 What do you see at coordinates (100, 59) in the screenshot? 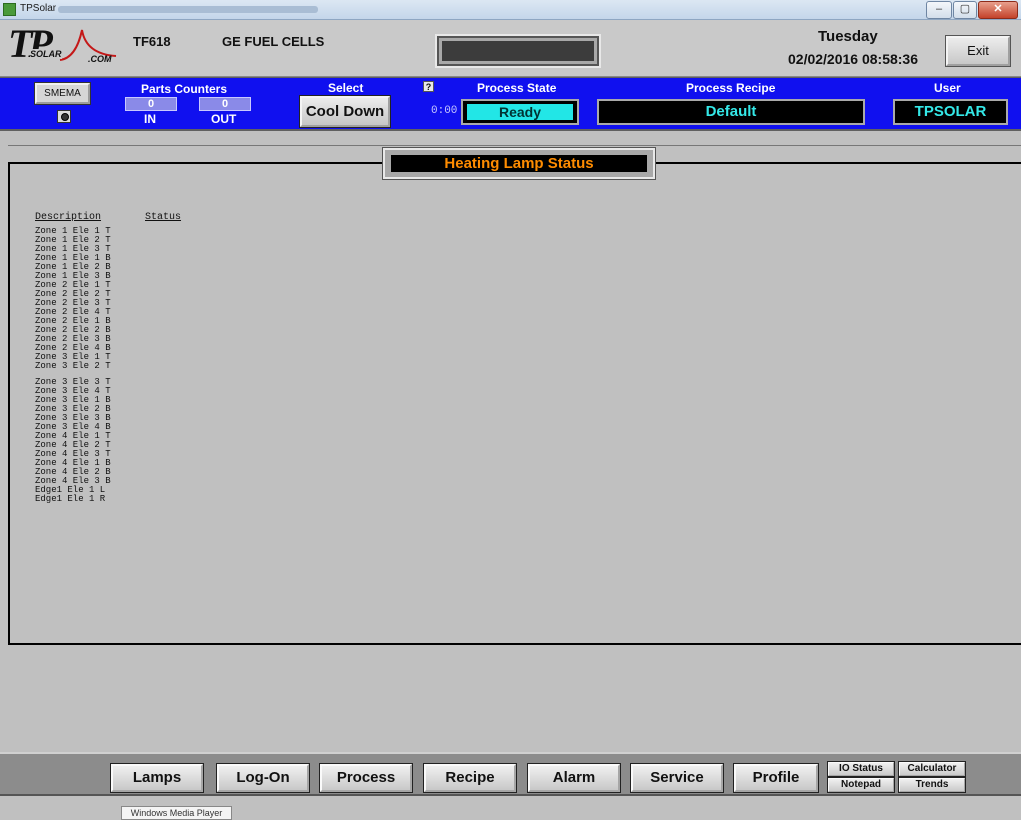
I see `logo-com-text: .COM` at bounding box center [100, 59].